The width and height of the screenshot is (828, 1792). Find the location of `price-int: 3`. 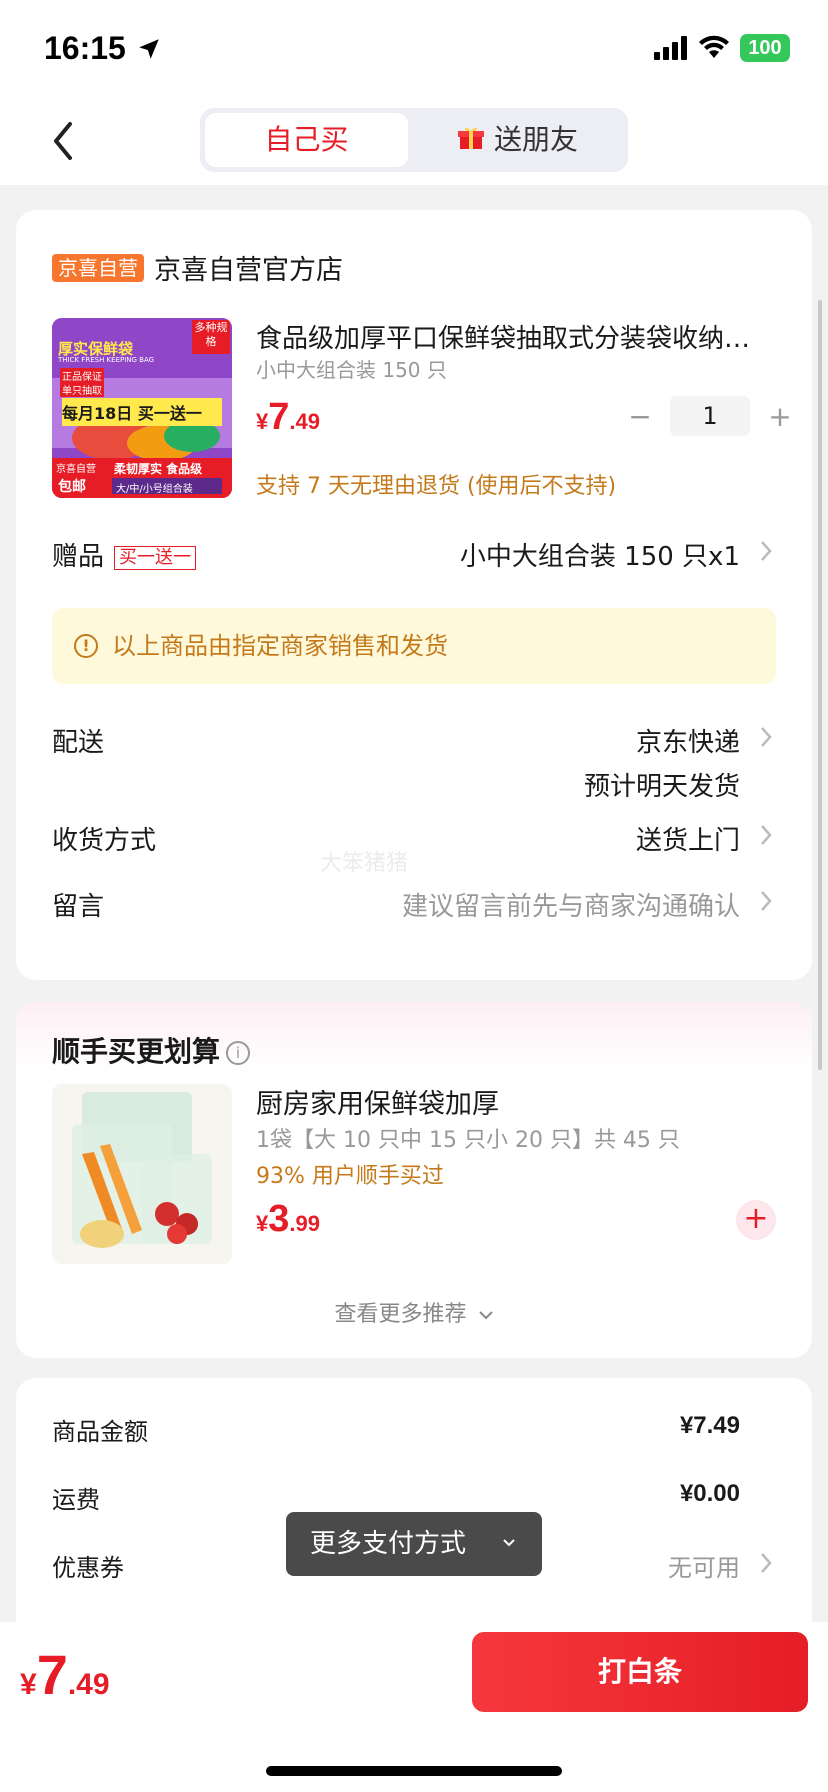

price-int: 3 is located at coordinates (279, 1219).